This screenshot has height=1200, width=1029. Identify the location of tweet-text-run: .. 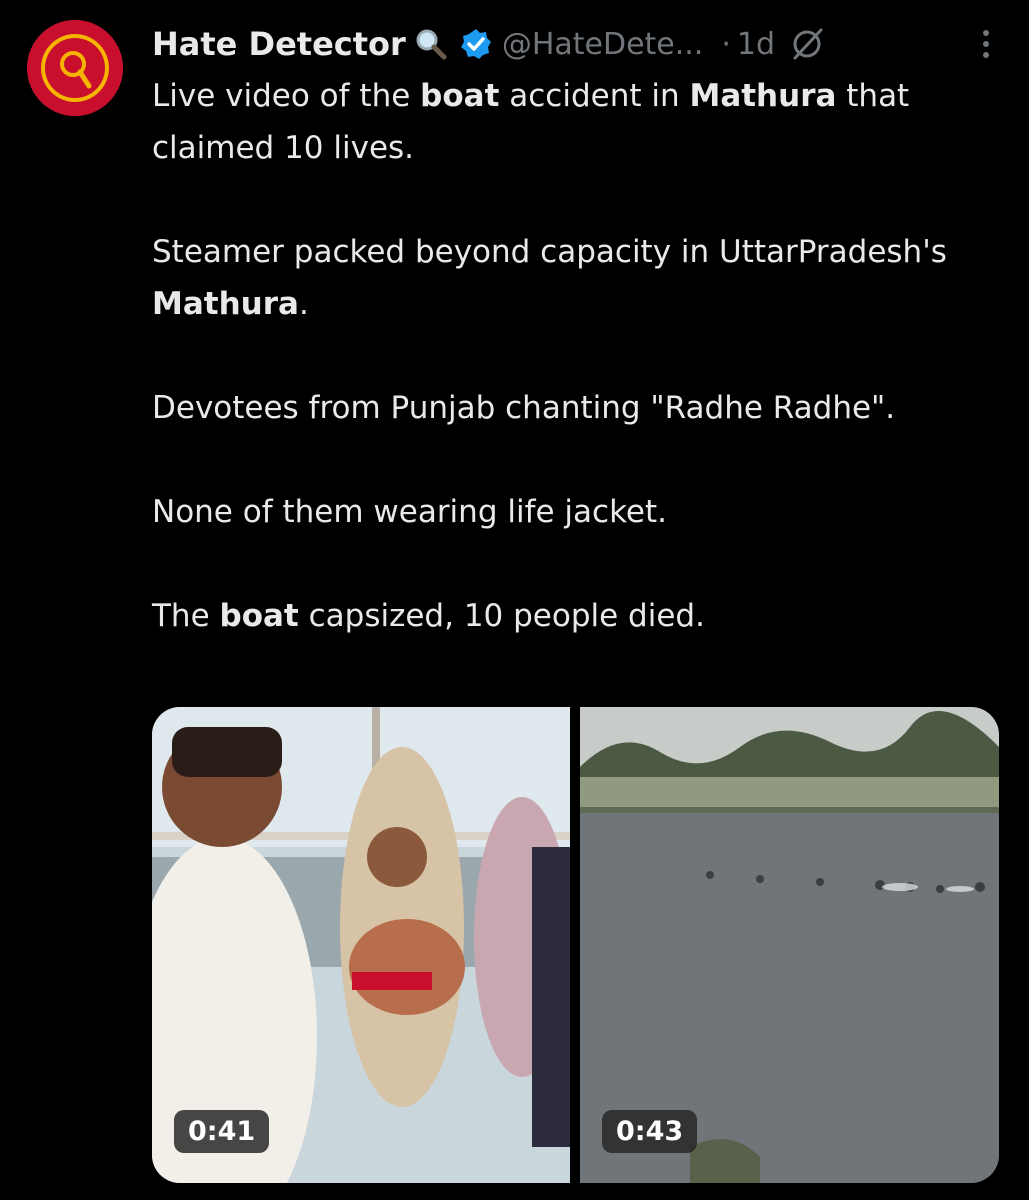
(303, 304).